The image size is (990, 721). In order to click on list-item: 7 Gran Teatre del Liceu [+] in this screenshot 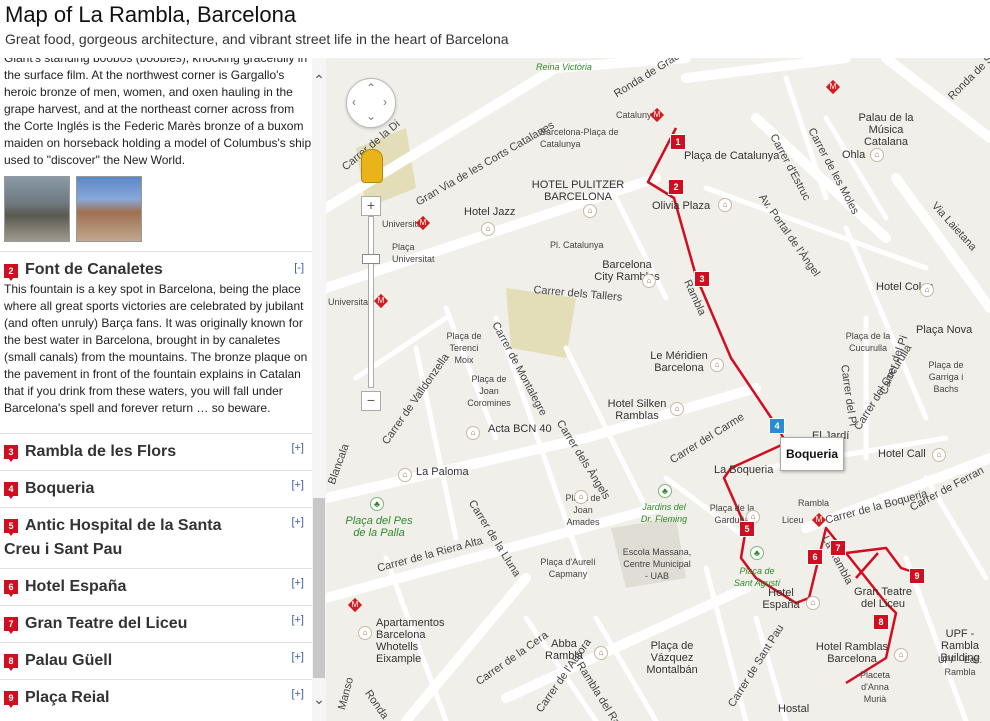, I will do `click(156, 624)`.